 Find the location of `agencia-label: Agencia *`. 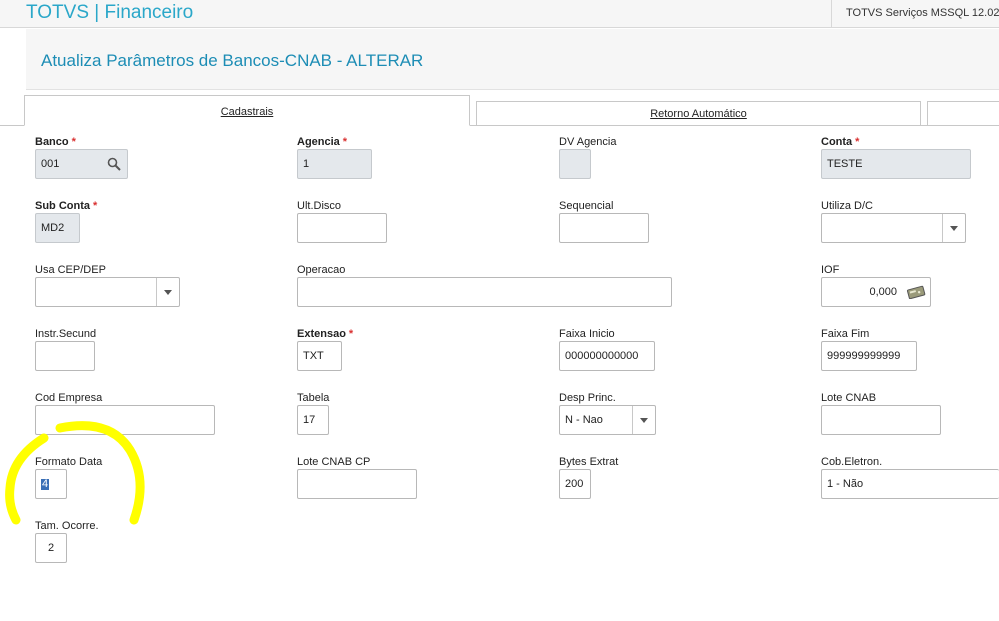

agencia-label: Agencia * is located at coordinates (322, 142).